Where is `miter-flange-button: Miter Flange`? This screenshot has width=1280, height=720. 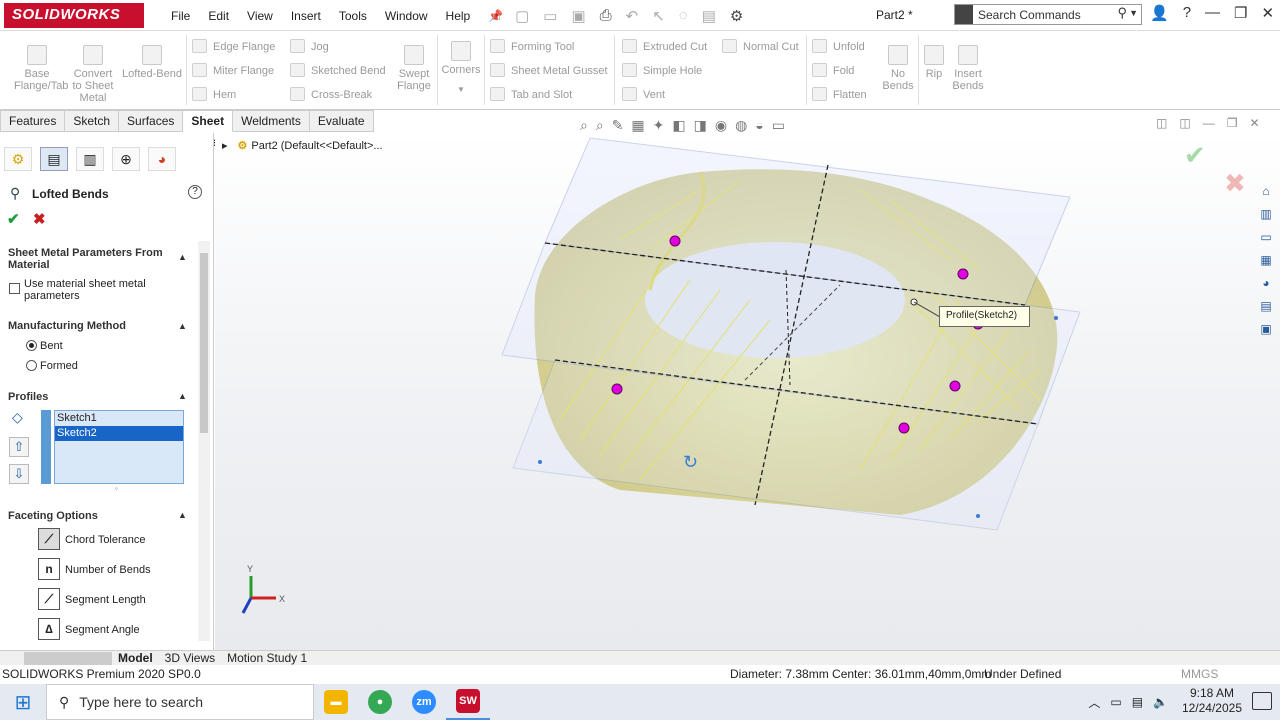
miter-flange-button: Miter Flange is located at coordinates (233, 71).